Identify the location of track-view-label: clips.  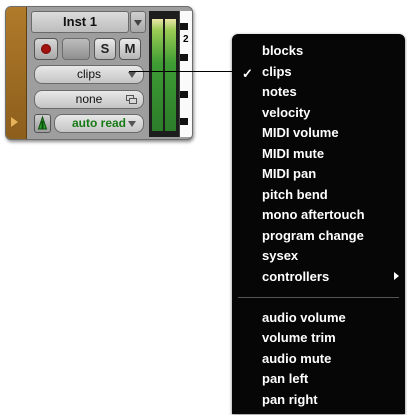
(88, 74).